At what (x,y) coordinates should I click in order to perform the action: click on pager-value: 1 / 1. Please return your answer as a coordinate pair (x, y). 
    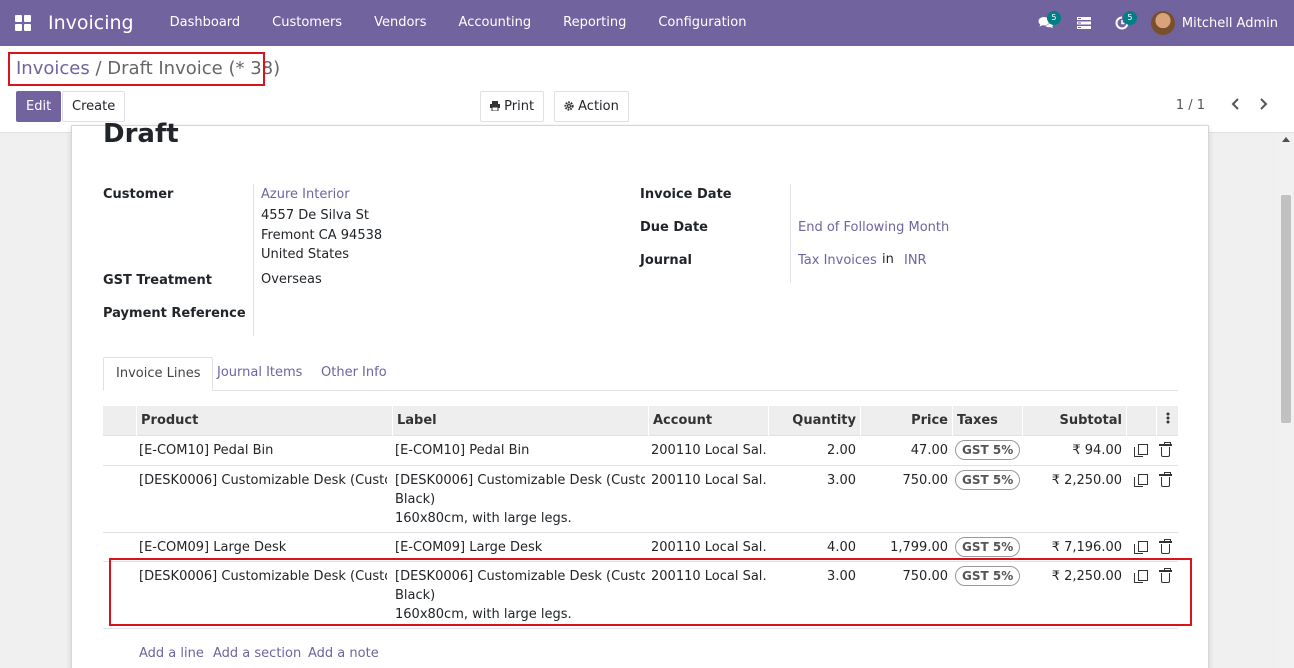
    Looking at the image, I should click on (1190, 105).